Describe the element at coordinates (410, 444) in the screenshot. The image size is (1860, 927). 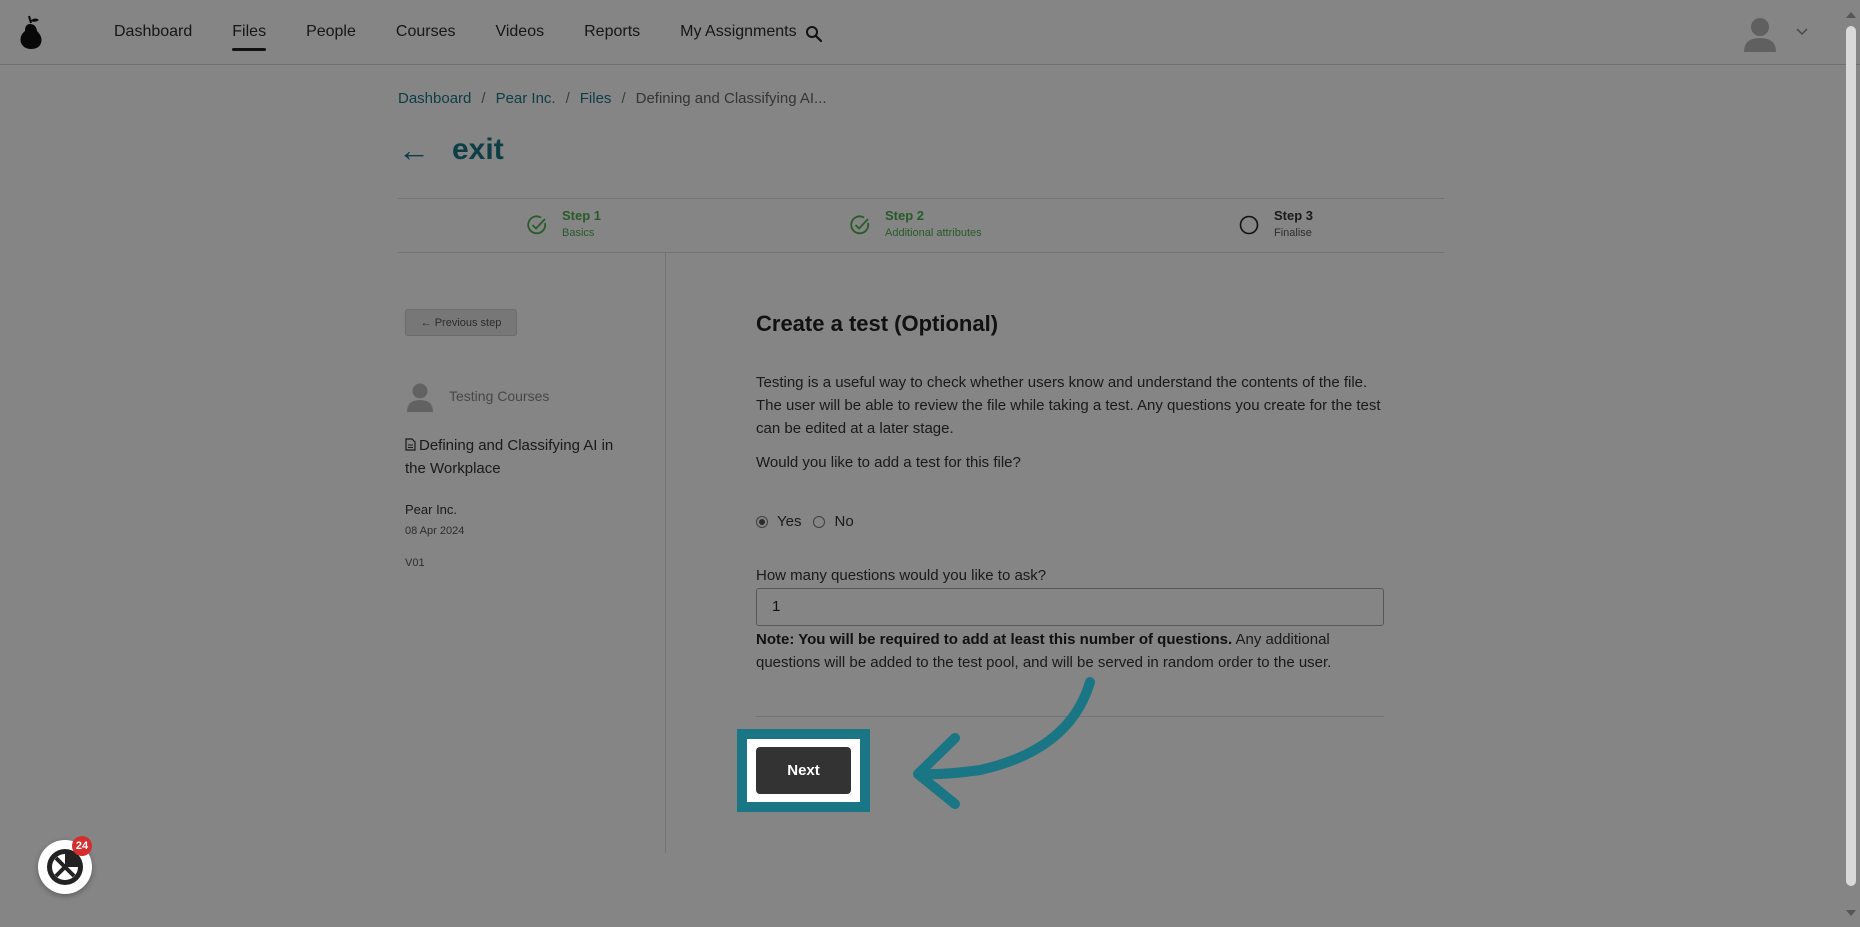
I see `document-icon` at that location.